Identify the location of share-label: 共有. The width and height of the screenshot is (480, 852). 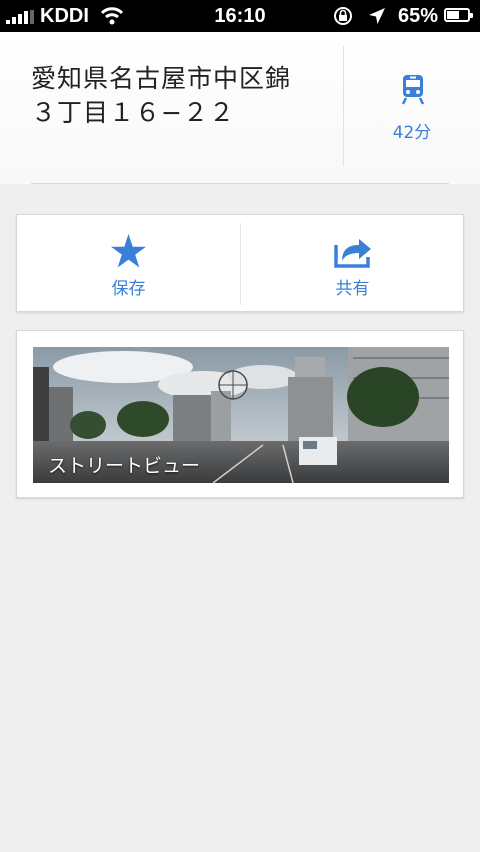
(352, 289).